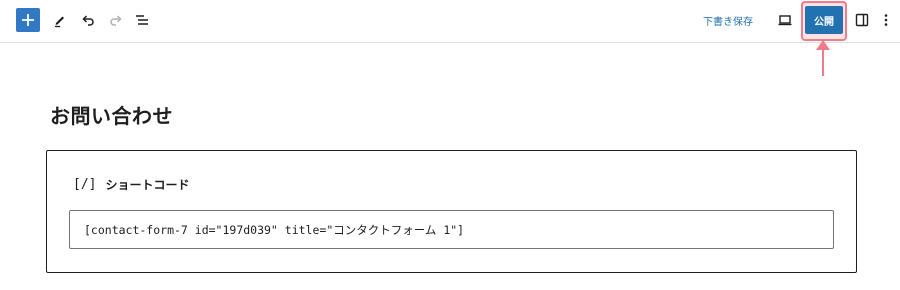  I want to click on vertical-ellipsis-icon, so click(886, 20).